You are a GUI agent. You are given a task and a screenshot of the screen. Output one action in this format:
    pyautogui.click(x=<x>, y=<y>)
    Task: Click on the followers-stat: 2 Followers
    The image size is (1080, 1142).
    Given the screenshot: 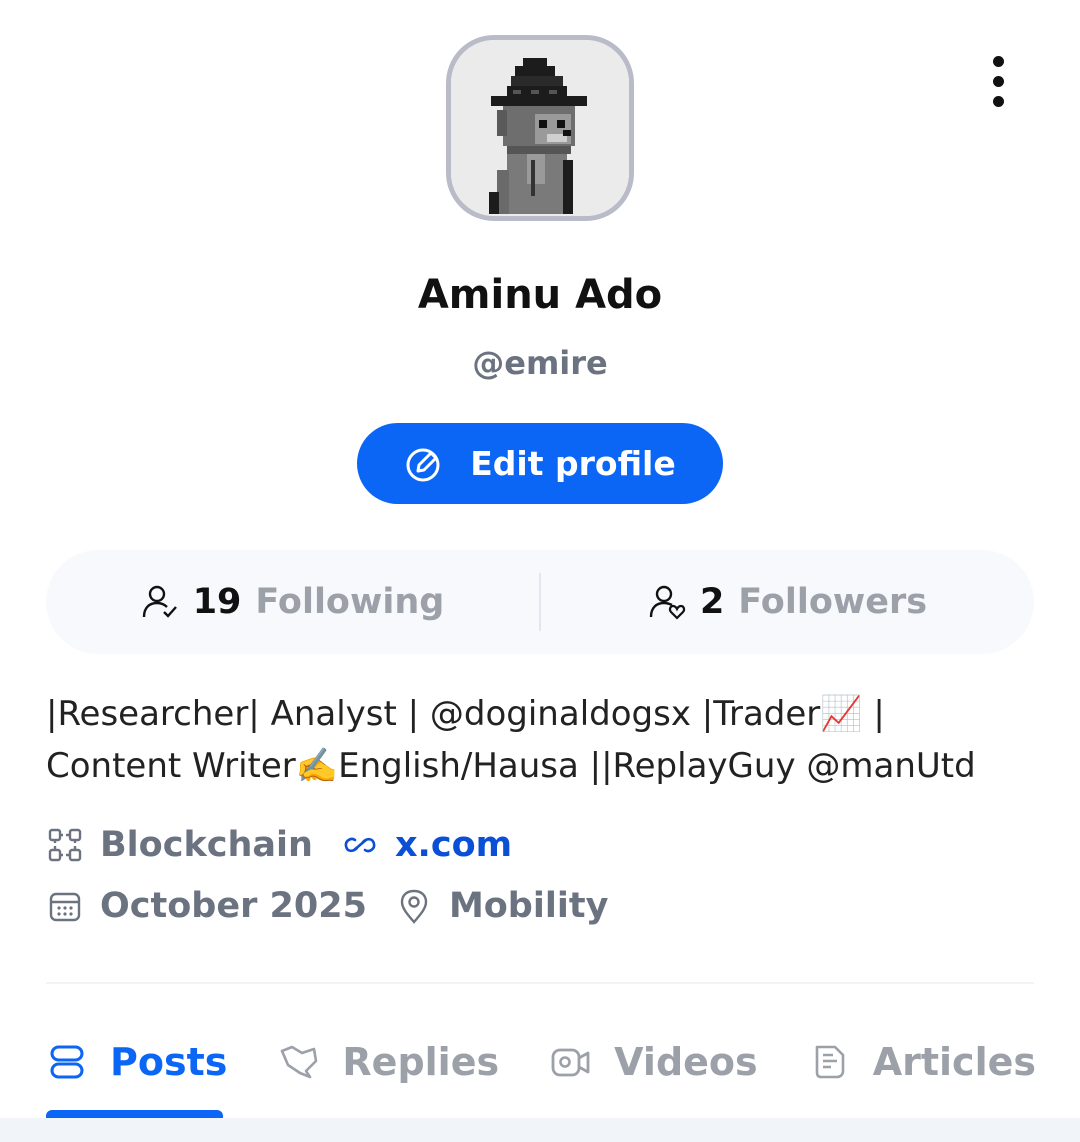 What is the action you would take?
    pyautogui.click(x=787, y=602)
    